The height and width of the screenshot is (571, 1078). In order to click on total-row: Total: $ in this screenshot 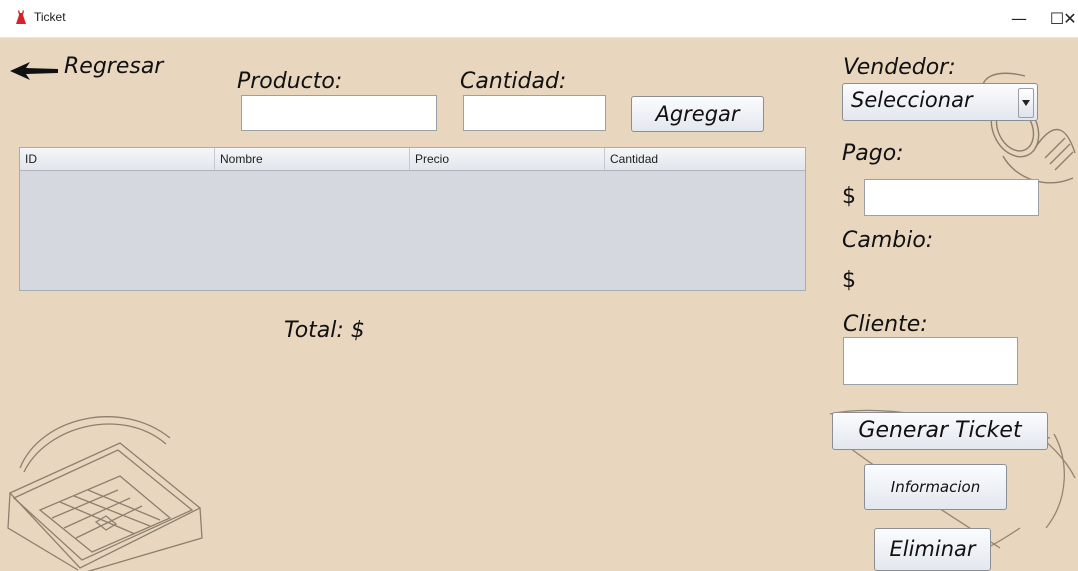, I will do `click(324, 330)`.